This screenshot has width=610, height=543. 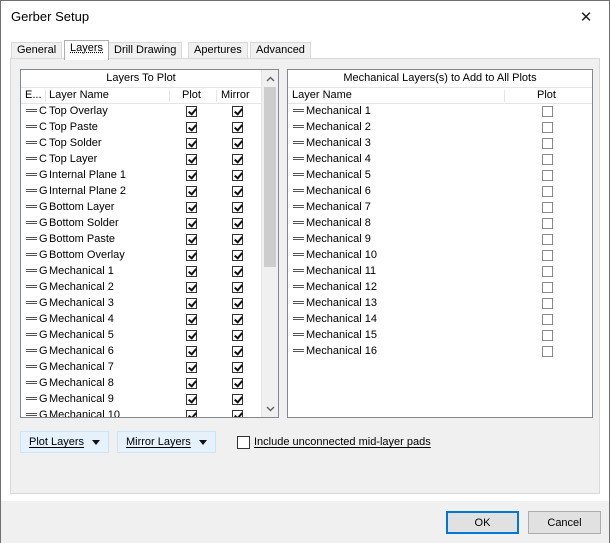 I want to click on tab-general: General, so click(x=37, y=50).